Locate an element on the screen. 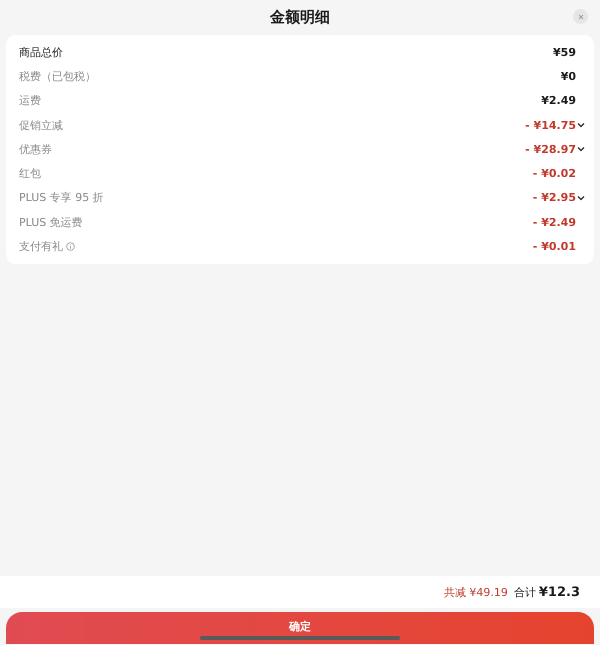 The image size is (600, 645). row-label: 商品总价 is located at coordinates (41, 52).